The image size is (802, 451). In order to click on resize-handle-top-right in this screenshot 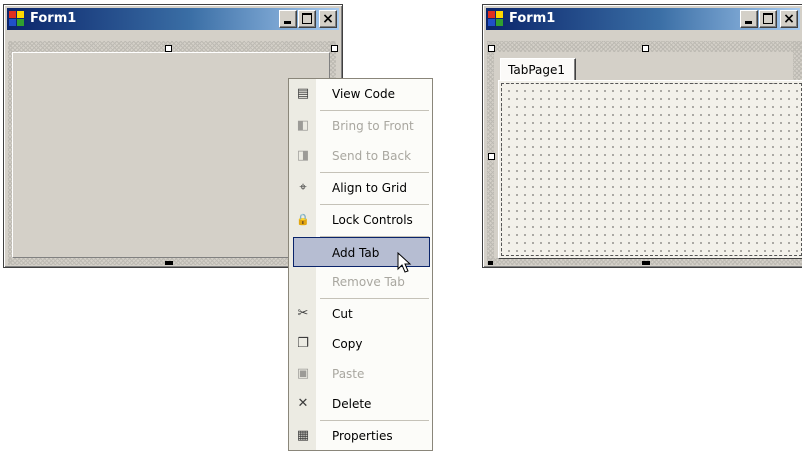, I will do `click(334, 48)`.